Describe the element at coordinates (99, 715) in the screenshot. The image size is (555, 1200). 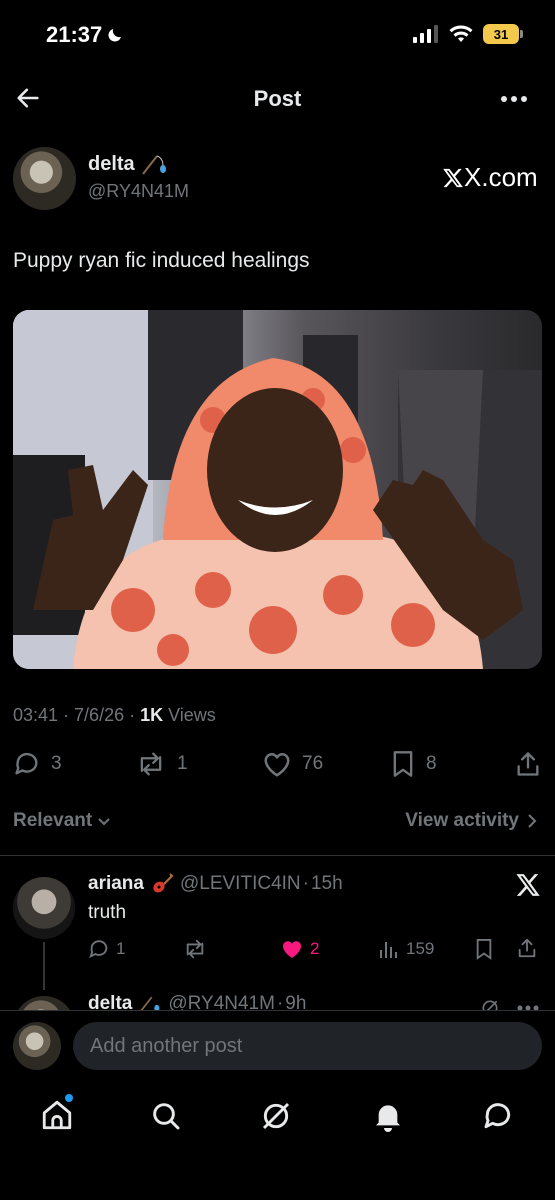
I see `post-date: 7/6/26` at that location.